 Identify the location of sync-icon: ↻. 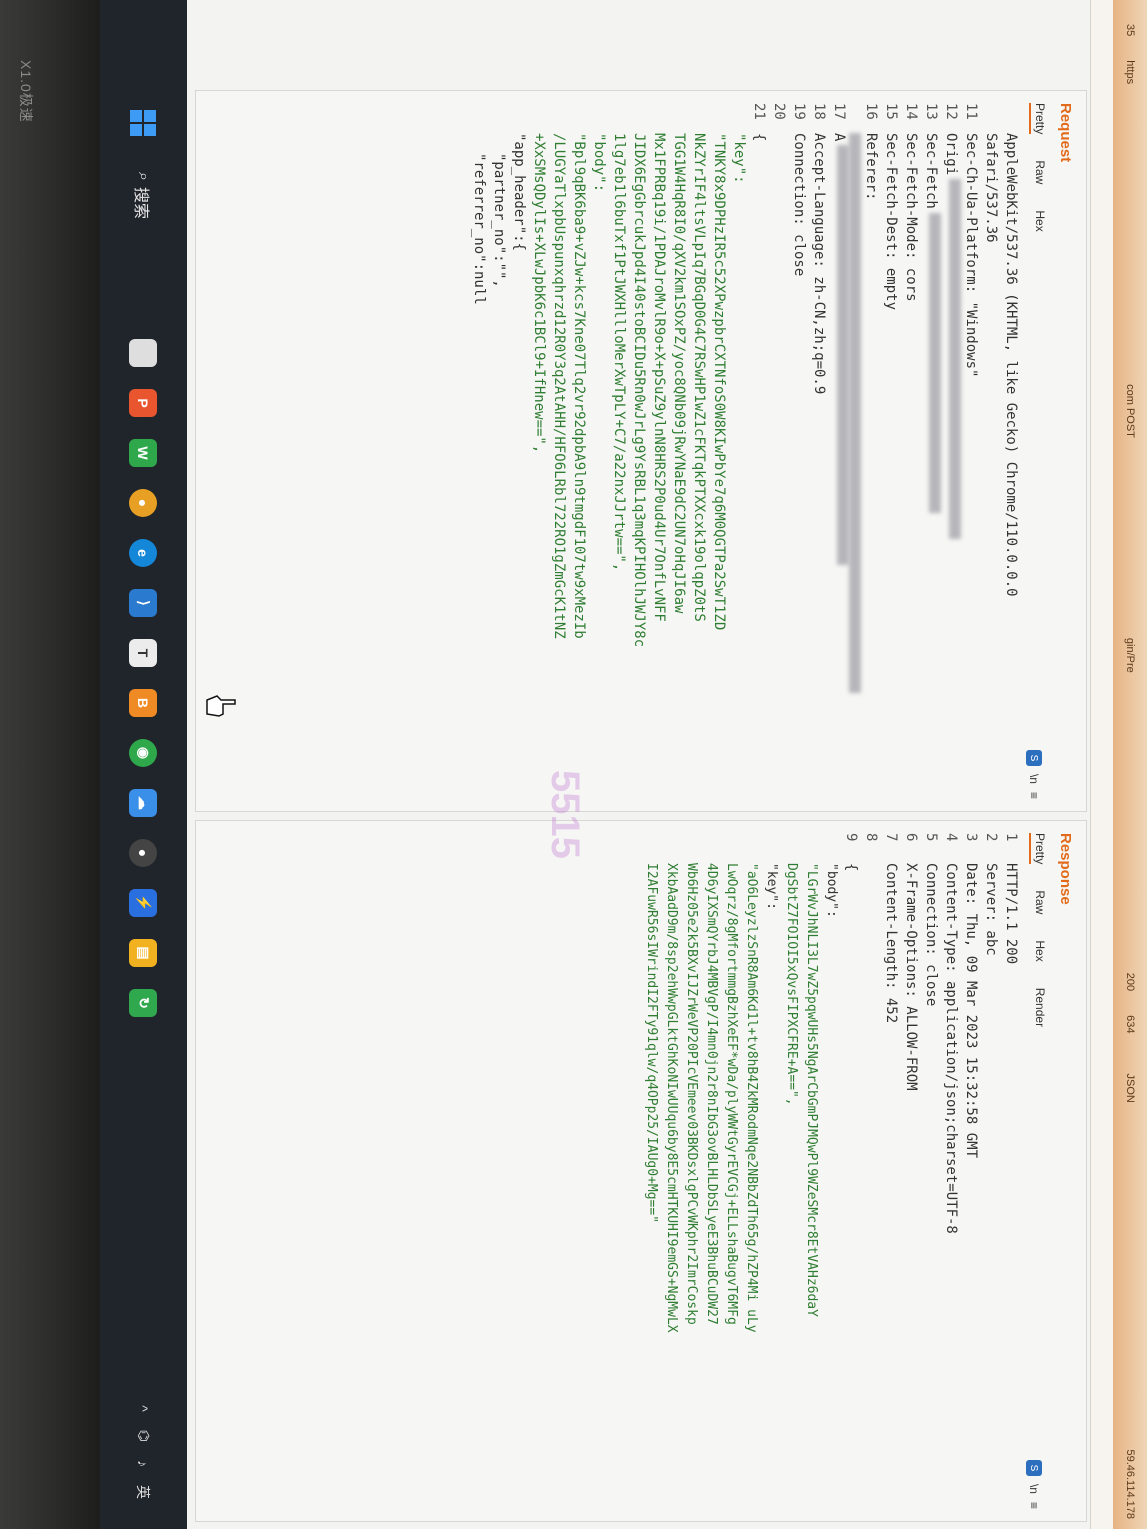
(143, 1002).